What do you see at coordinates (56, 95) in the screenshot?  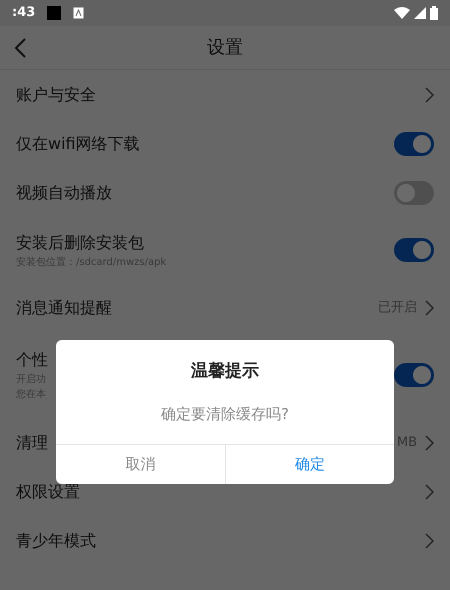 I see `setting-label: 账户与安全` at bounding box center [56, 95].